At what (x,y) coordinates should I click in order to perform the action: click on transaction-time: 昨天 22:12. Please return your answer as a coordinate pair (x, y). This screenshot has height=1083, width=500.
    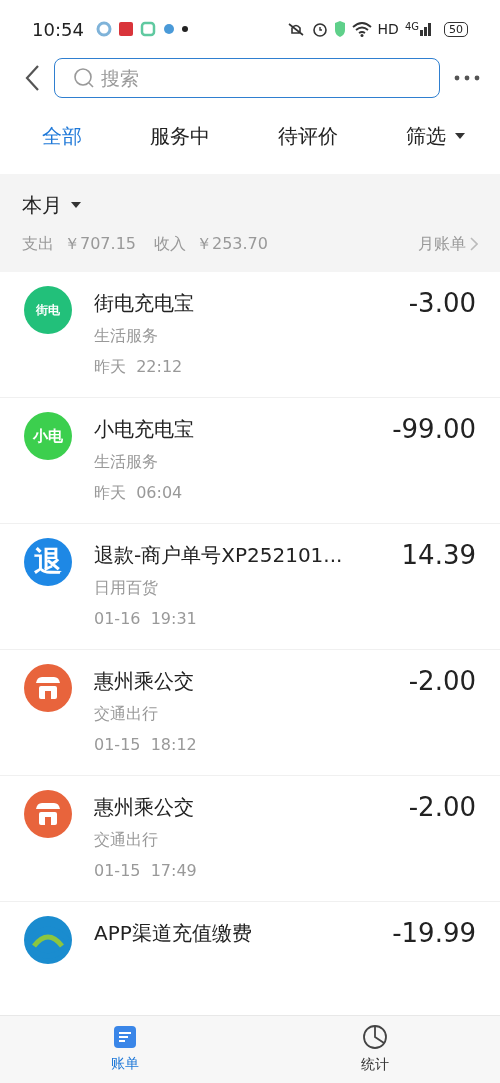
    Looking at the image, I should click on (139, 367).